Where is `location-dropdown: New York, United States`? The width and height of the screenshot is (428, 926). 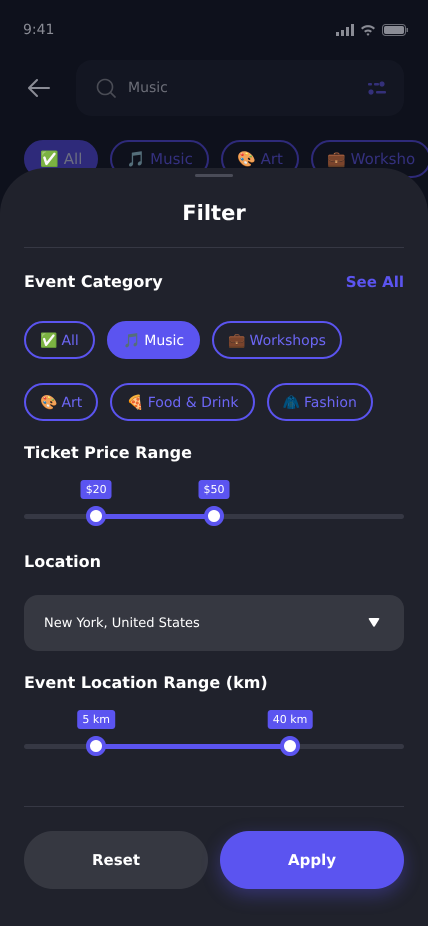
location-dropdown: New York, United States is located at coordinates (214, 623).